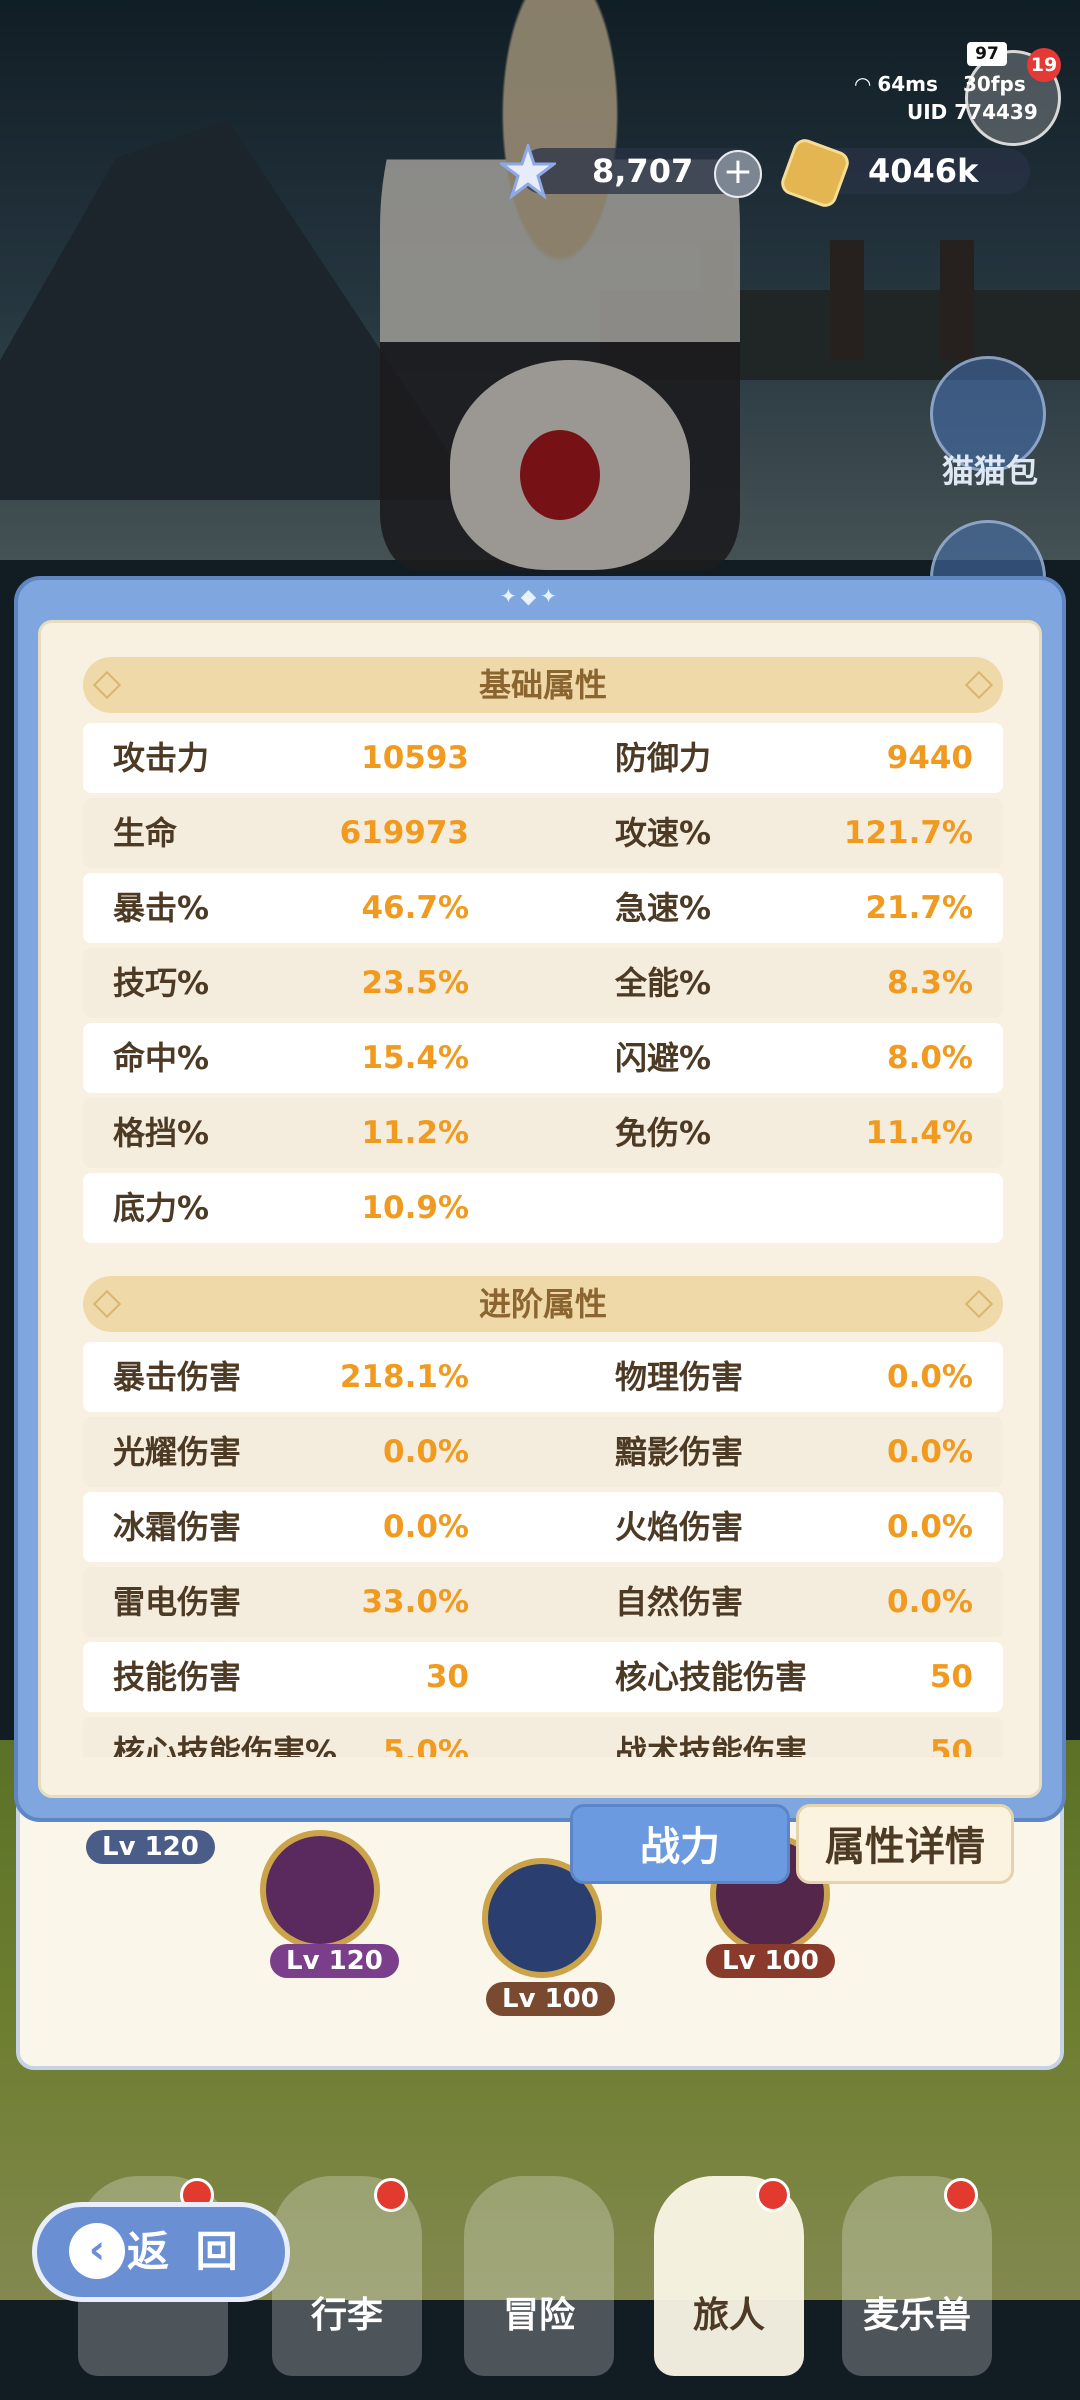 This screenshot has width=1080, height=2400. I want to click on attribute-row: 技能伤害 30 核心技能伤害 50, so click(543, 1677).